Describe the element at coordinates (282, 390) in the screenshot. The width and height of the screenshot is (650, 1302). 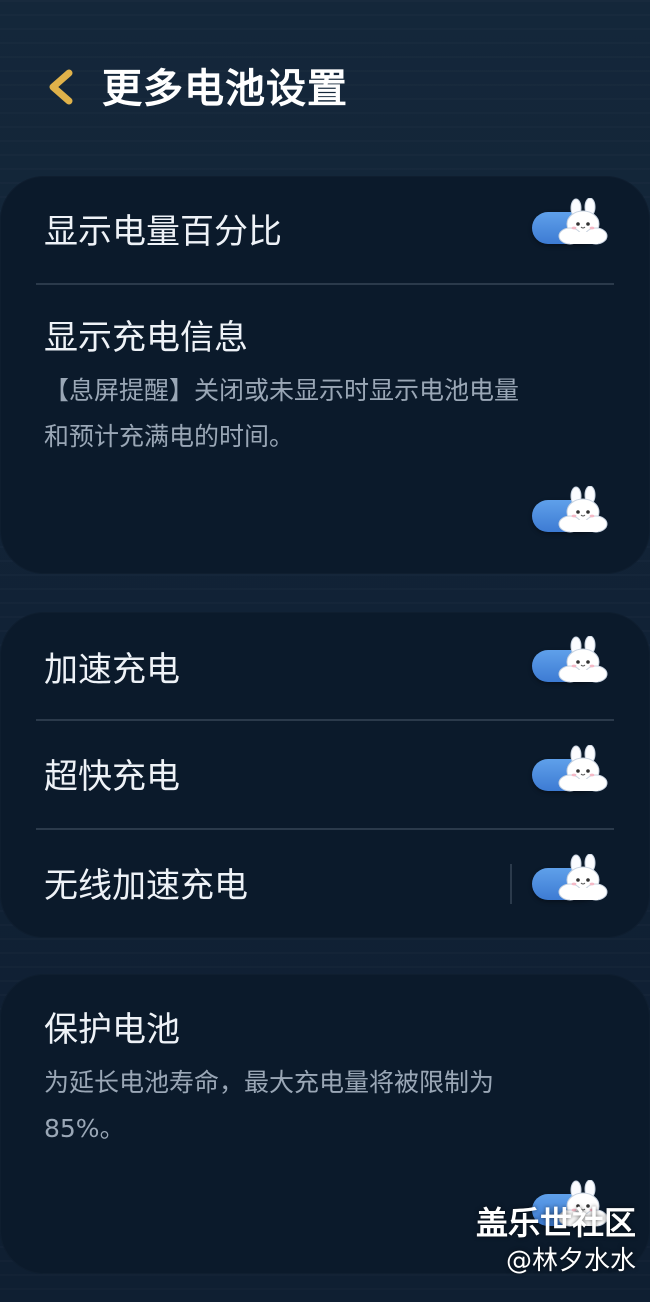
I see `setting-description: 【息屏提醒】关闭或未显示时显示电池电量` at that location.